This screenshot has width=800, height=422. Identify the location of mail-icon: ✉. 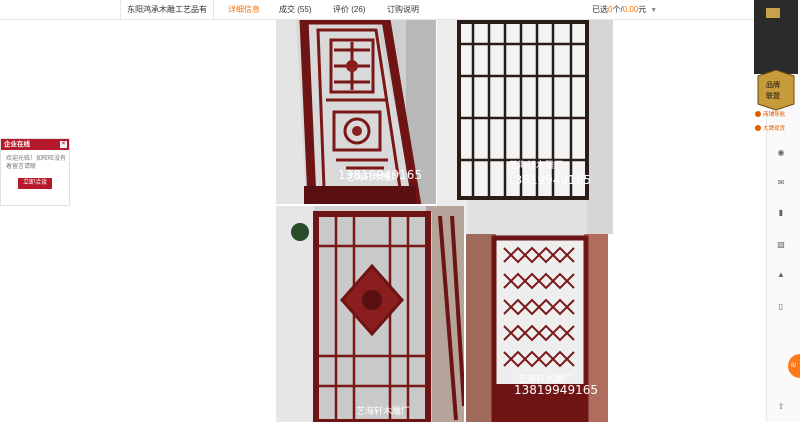
(781, 183).